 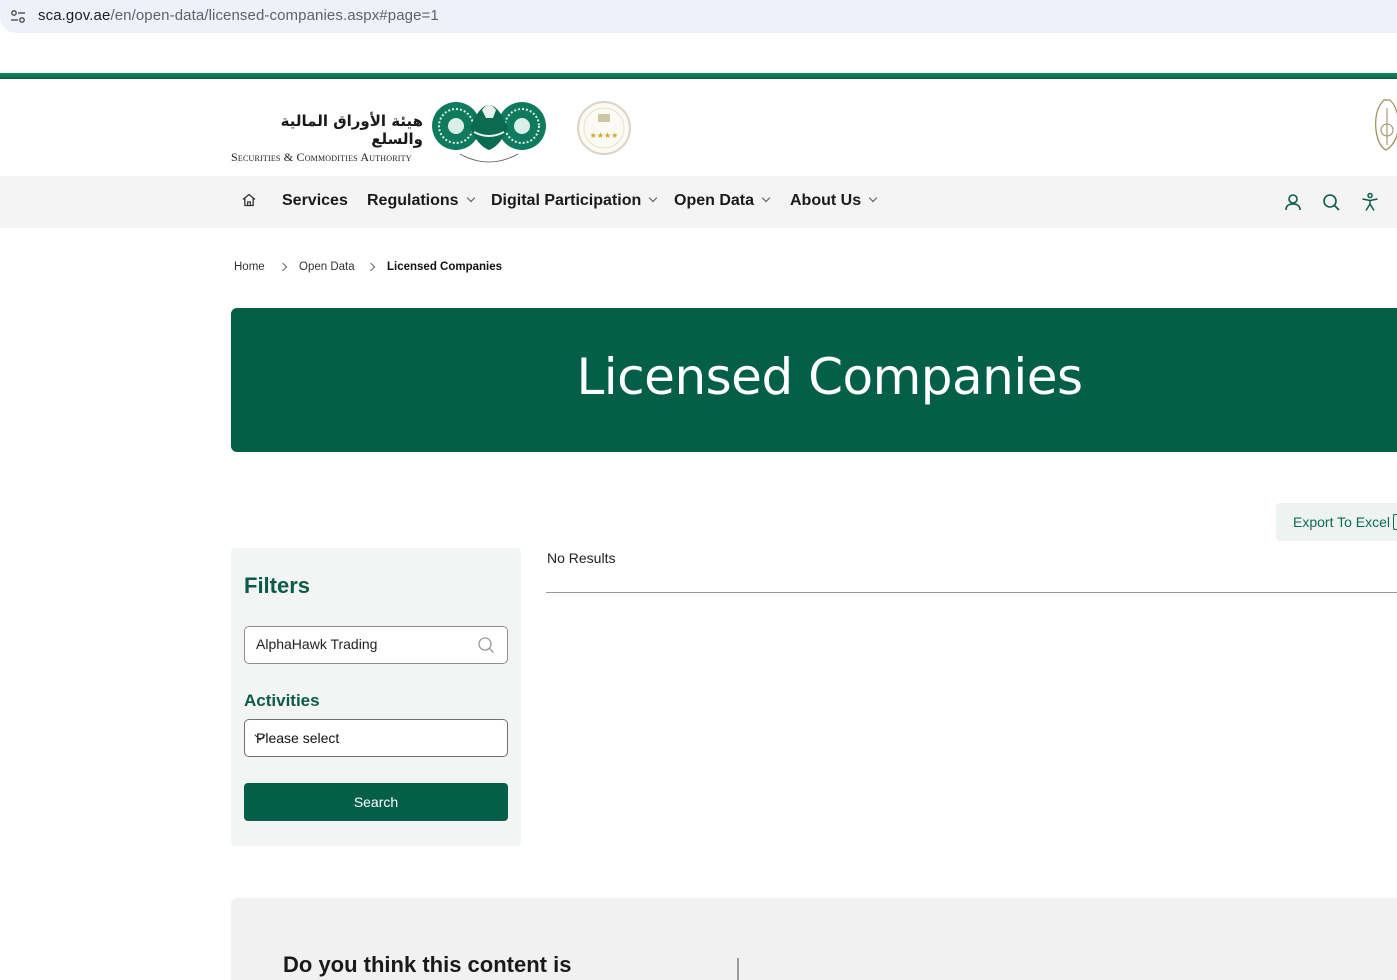 What do you see at coordinates (277, 585) in the screenshot?
I see `filters-title: Filters` at bounding box center [277, 585].